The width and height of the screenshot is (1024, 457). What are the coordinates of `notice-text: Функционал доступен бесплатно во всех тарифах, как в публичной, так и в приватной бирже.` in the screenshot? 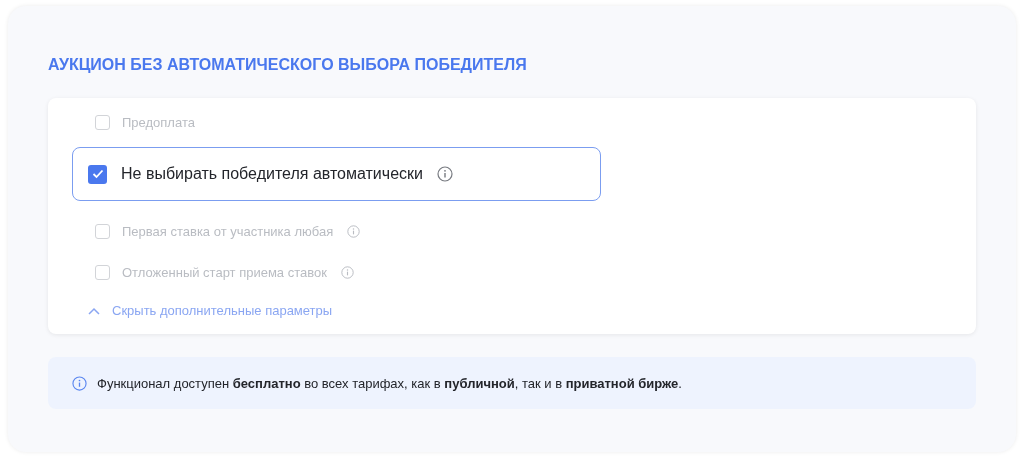 It's located at (389, 383).